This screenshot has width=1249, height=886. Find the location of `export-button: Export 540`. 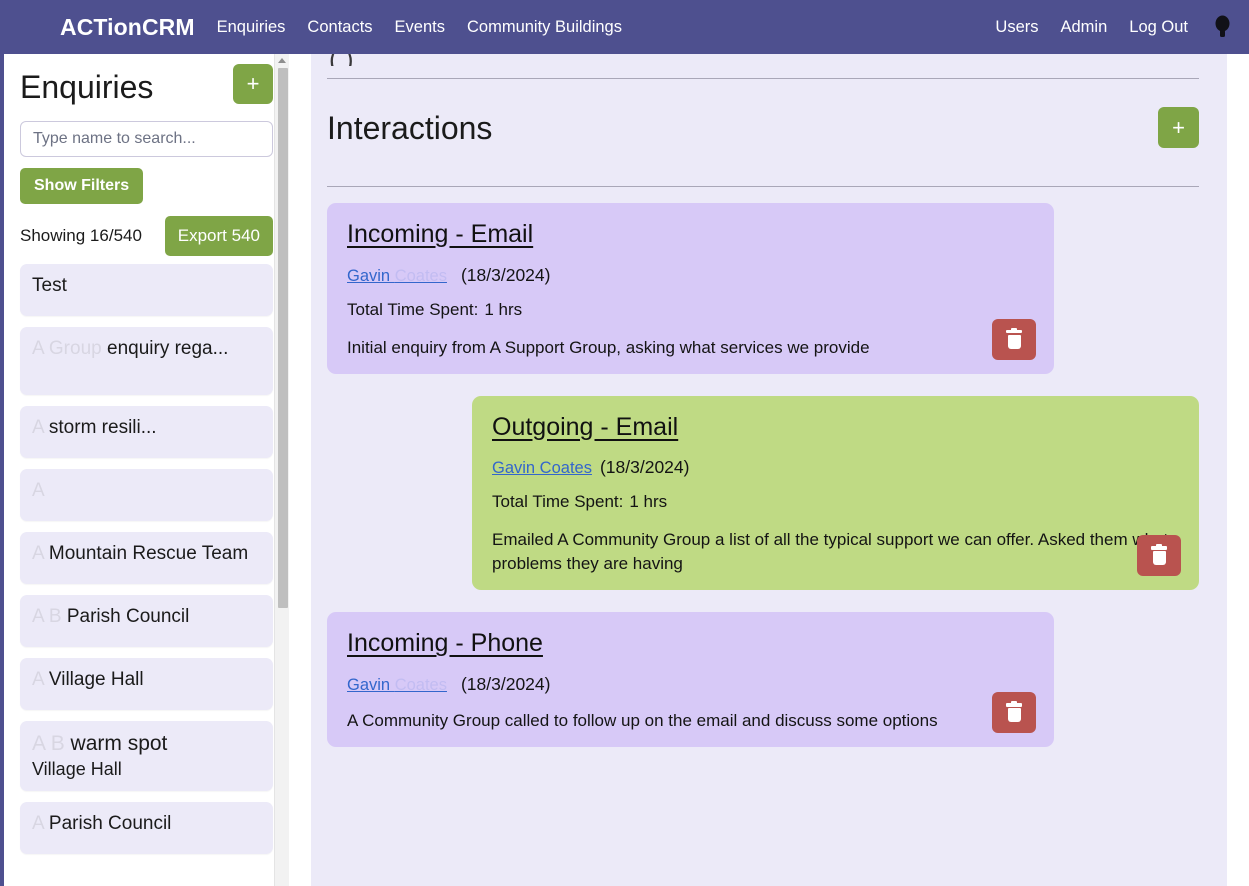

export-button: Export 540 is located at coordinates (218, 236).